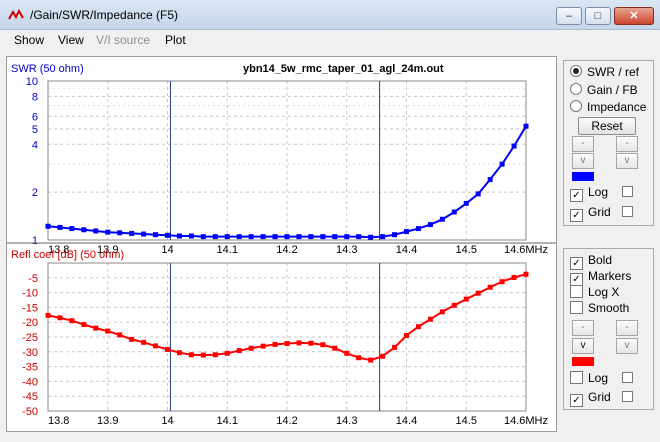 The image size is (660, 442). I want to click on option-gain-fb: Gain / FB, so click(604, 90).